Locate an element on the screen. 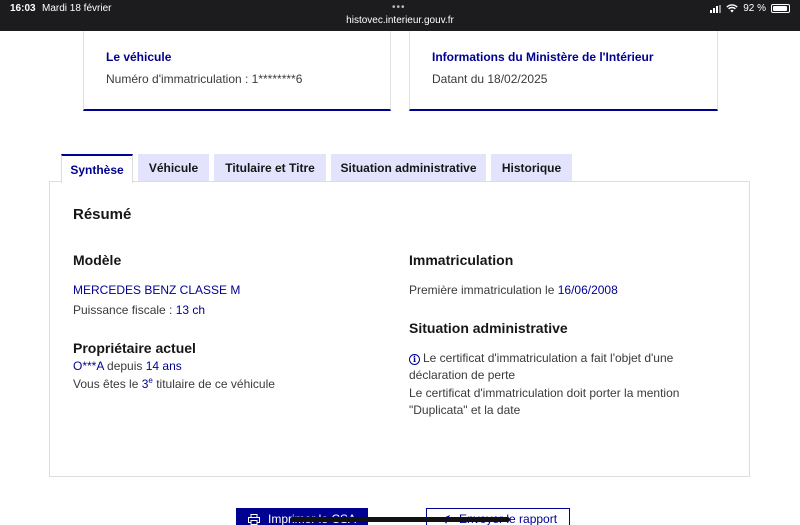 This screenshot has height=525, width=800. fiscal-power: Puissance fiscale : 13 ch is located at coordinates (139, 310).